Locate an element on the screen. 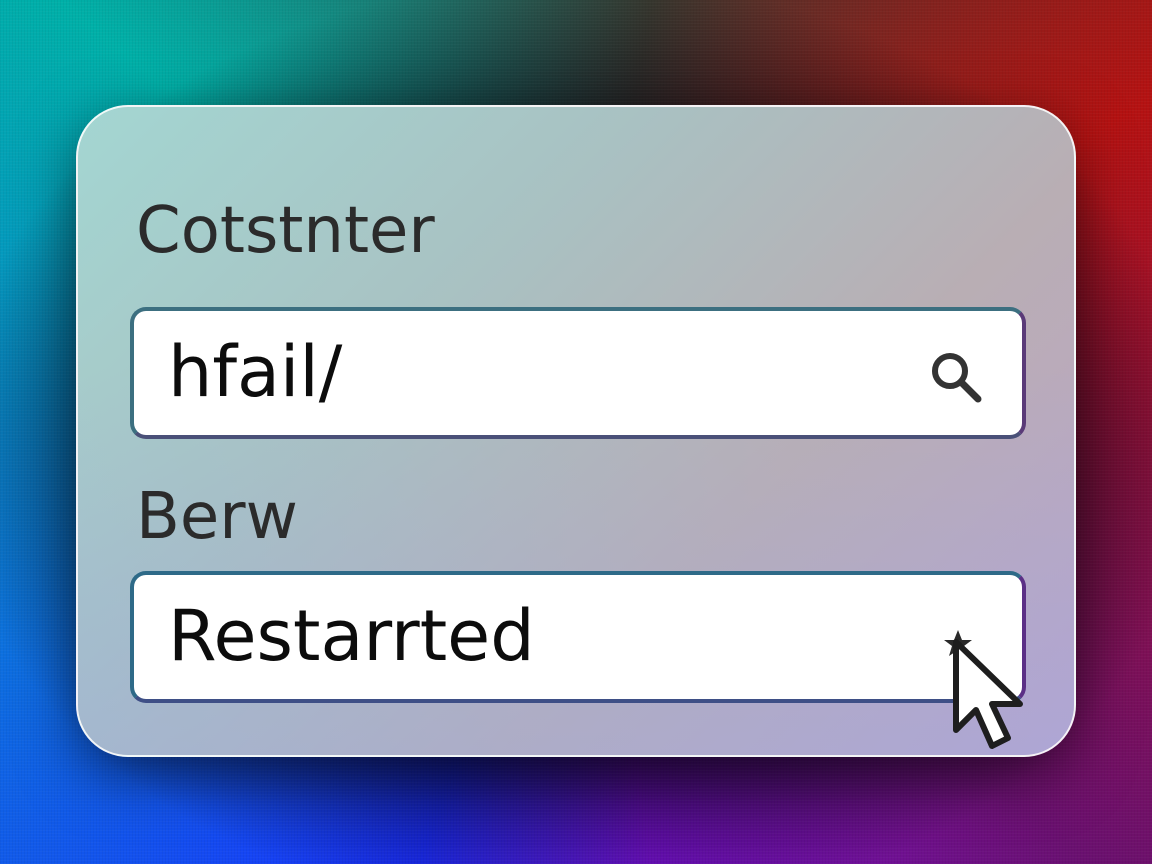 The height and width of the screenshot is (864, 1152). search-icon is located at coordinates (956, 377).